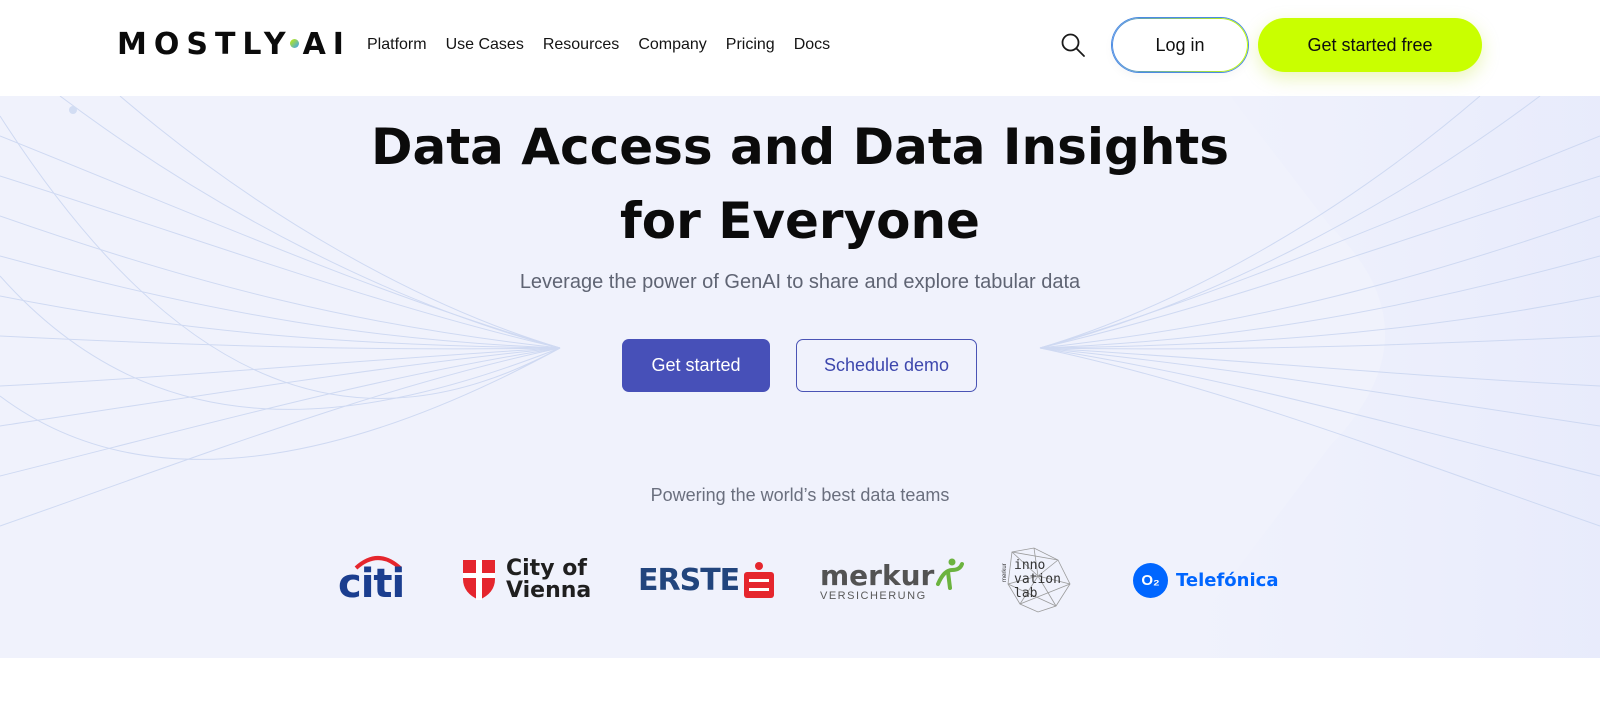 Image resolution: width=1600 pixels, height=723 pixels. Describe the element at coordinates (800, 147) in the screenshot. I see `hero-title-line-1: Data Access and Data Insights` at that location.